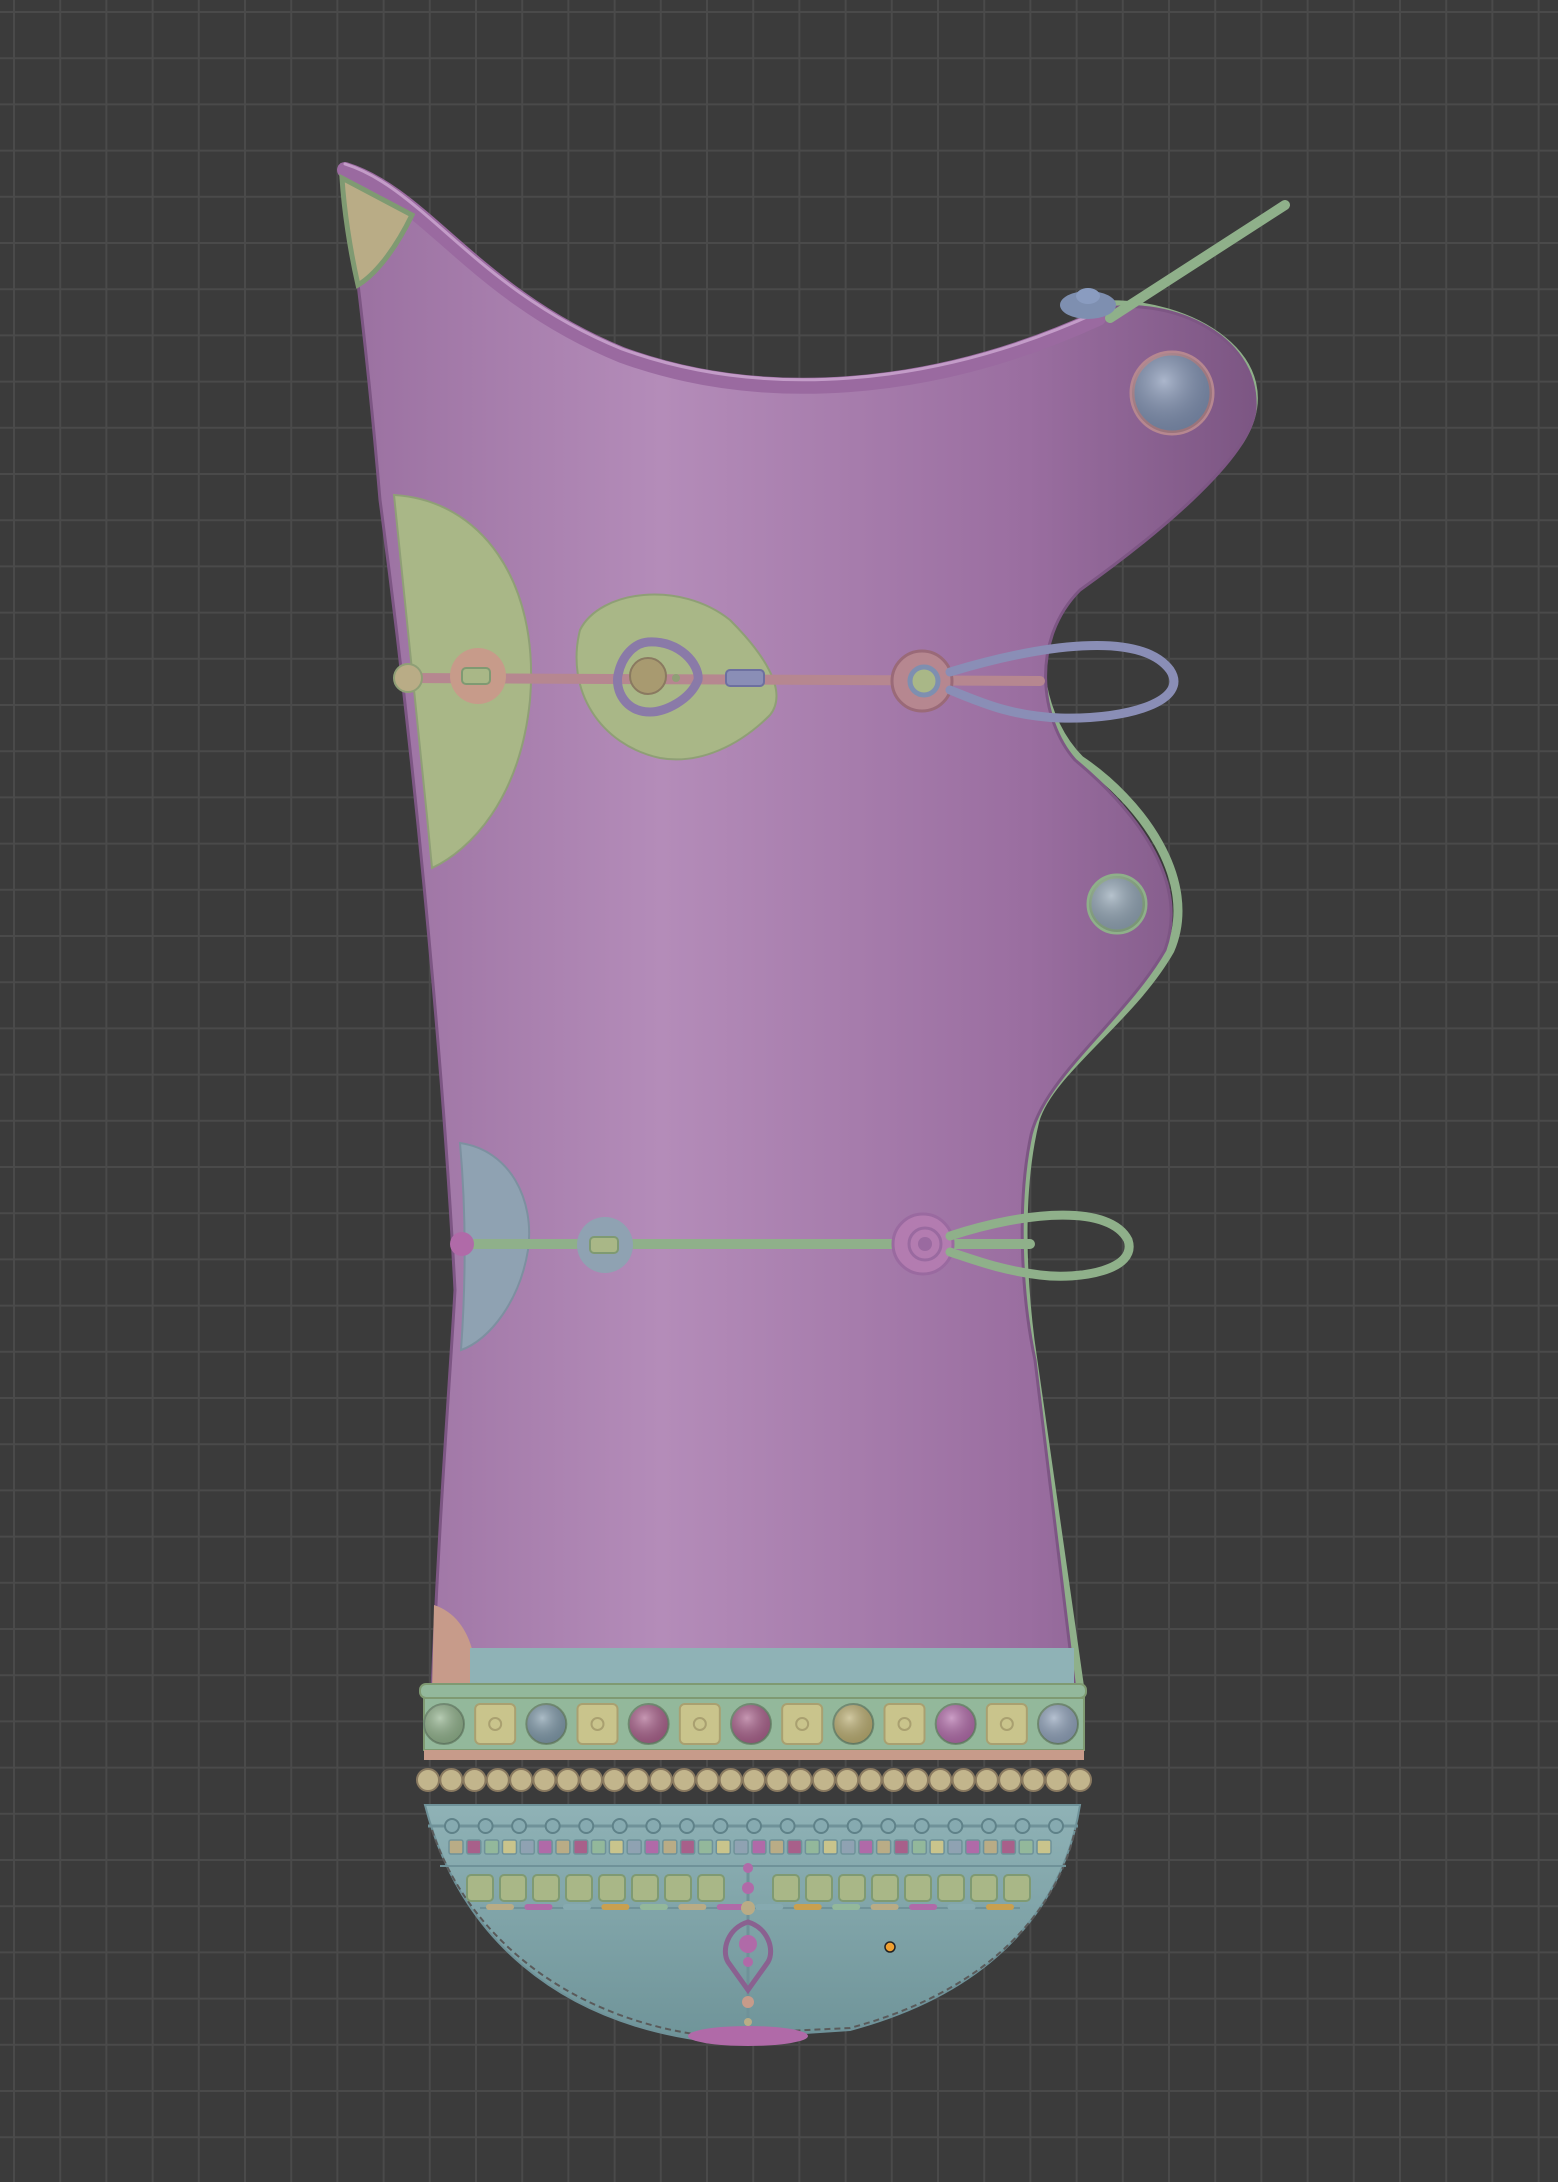 The image size is (1558, 2182). Describe the element at coordinates (748, 2036) in the screenshot. I see `cuff-bottom-cap` at that location.